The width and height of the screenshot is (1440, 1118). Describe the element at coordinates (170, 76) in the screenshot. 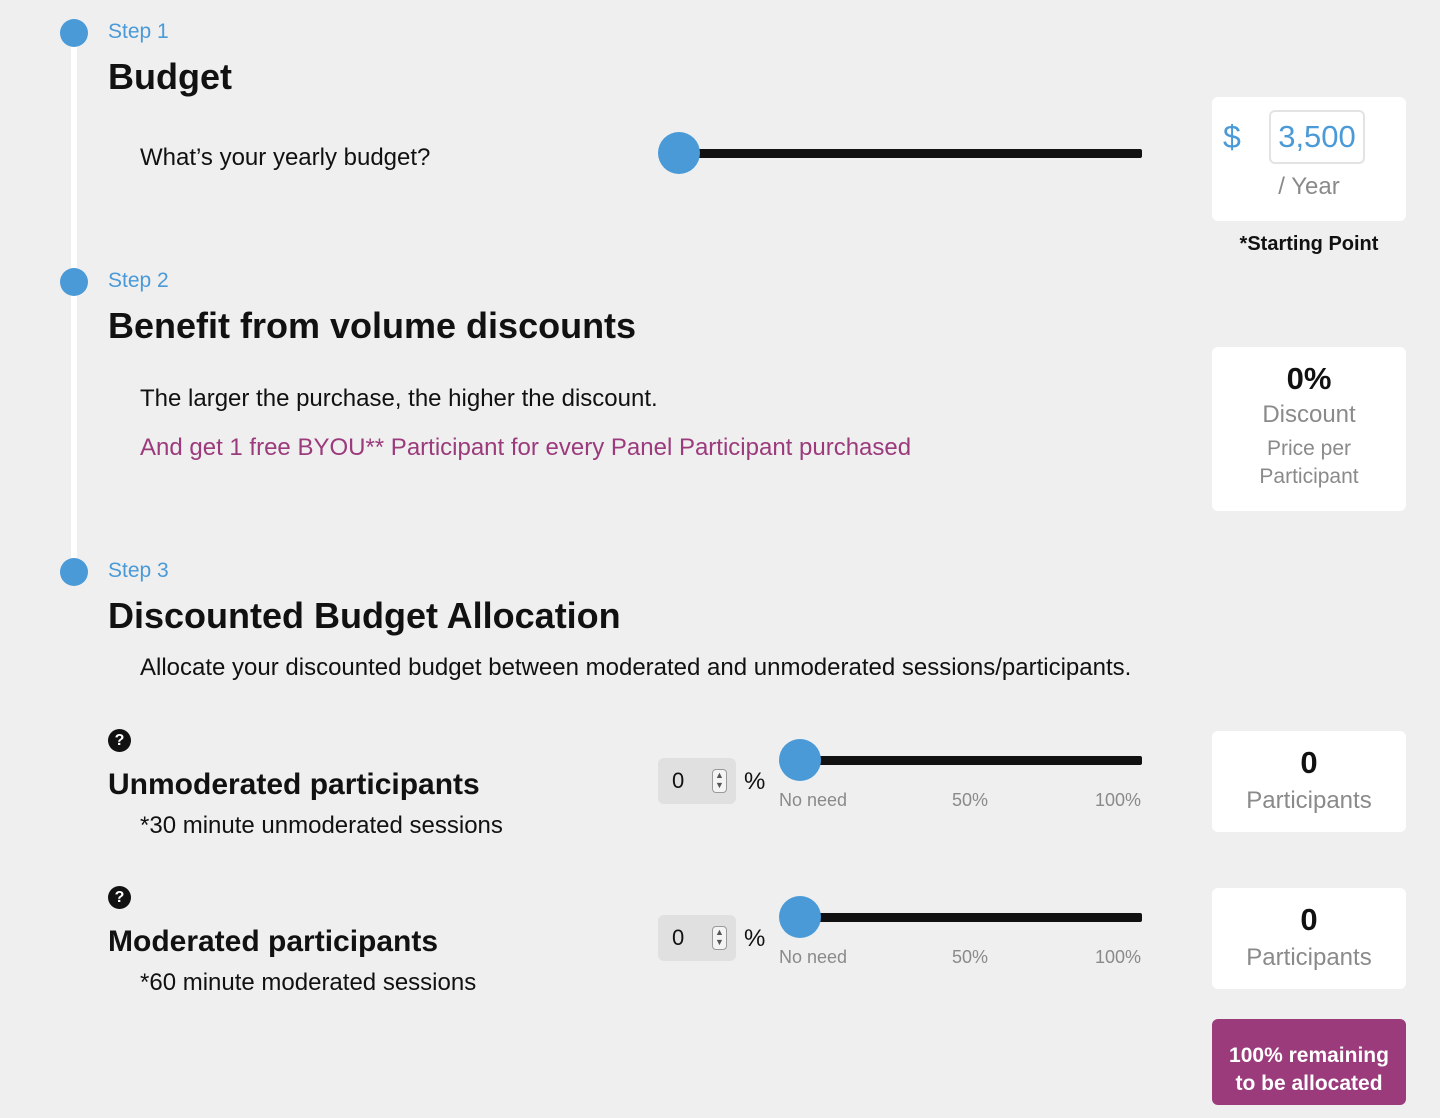

I see `step-1-title: Budget` at that location.